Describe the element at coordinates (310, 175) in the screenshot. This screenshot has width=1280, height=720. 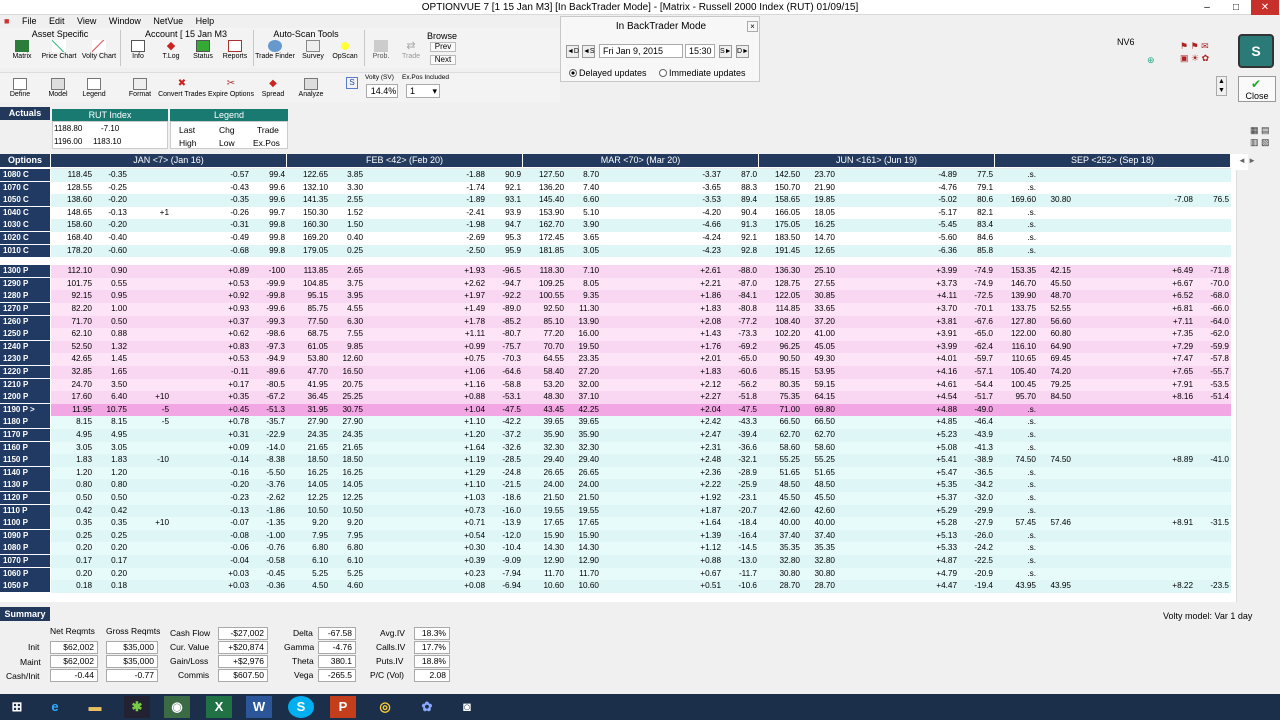
I see `matrix-cell: 122.65` at that location.